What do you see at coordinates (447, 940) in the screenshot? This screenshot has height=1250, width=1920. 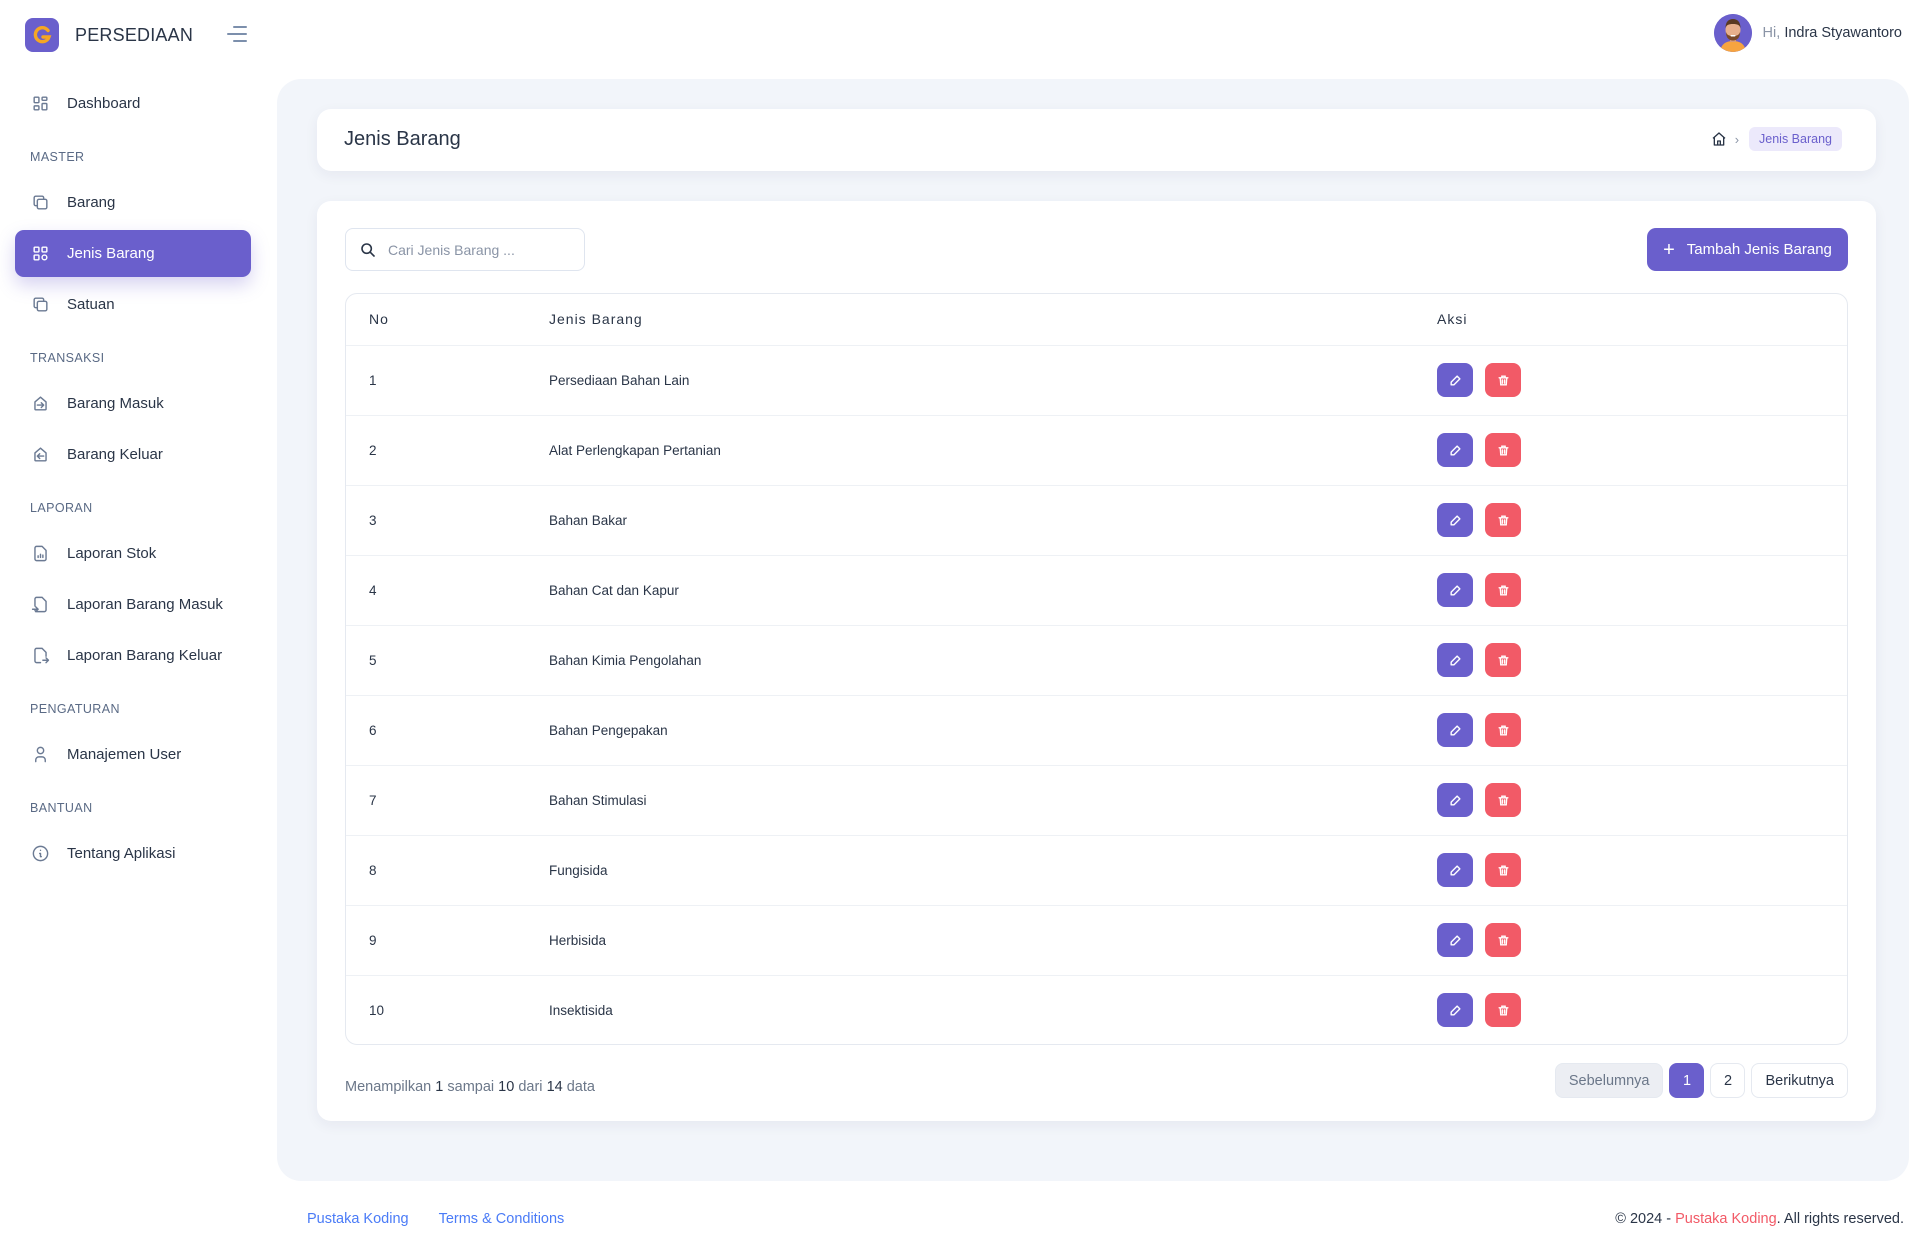 I see `cell-no: 9` at bounding box center [447, 940].